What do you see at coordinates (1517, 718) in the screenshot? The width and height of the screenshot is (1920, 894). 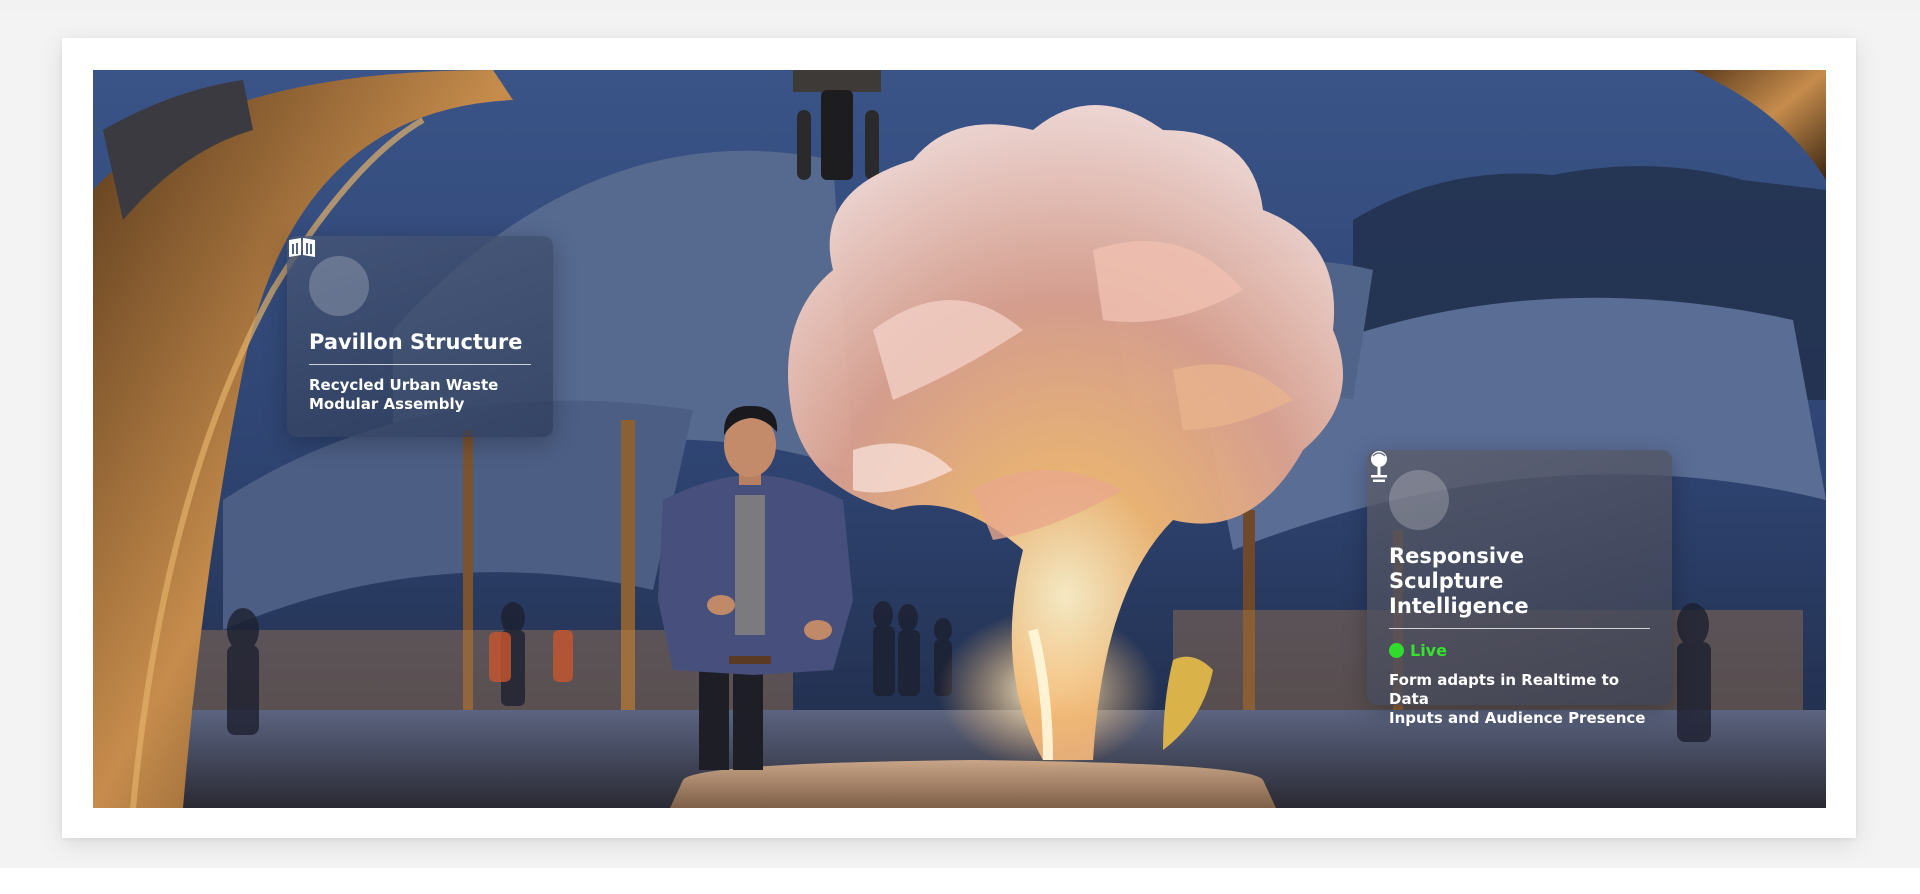 I see `sculpture-description-line-2: Inputs and Audience Presence` at bounding box center [1517, 718].